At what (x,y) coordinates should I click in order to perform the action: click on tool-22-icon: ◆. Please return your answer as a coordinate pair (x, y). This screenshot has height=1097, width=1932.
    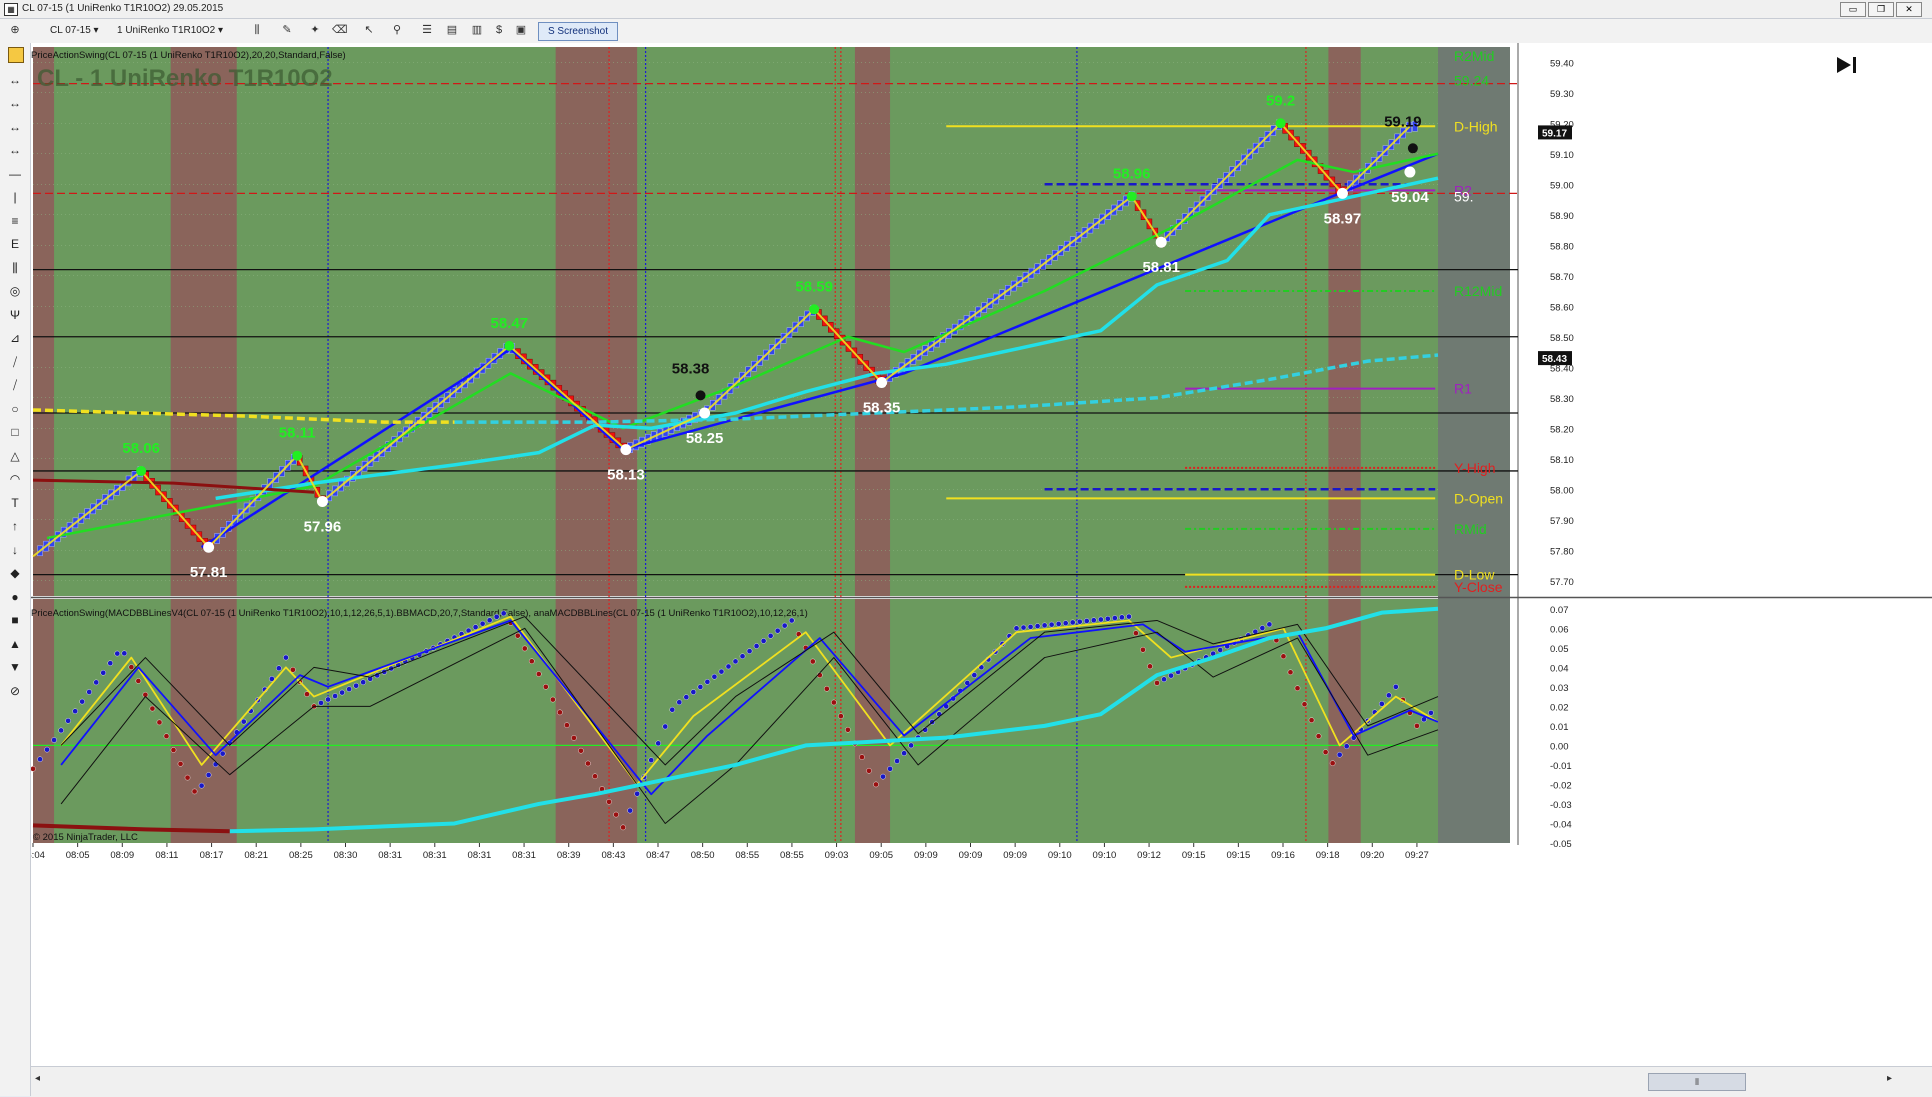
    Looking at the image, I should click on (15, 573).